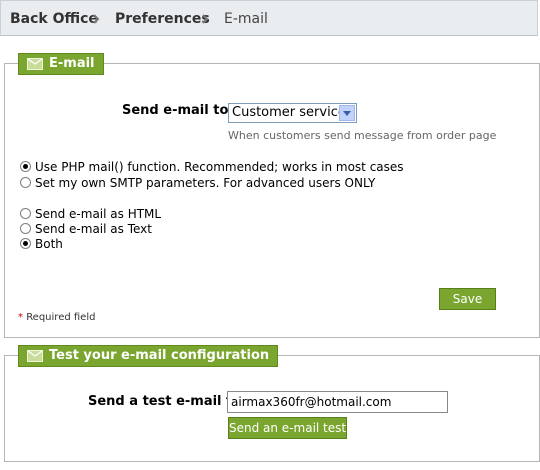 The image size is (540, 470). Describe the element at coordinates (25, 166) in the screenshot. I see `radio-php-mail-button` at that location.